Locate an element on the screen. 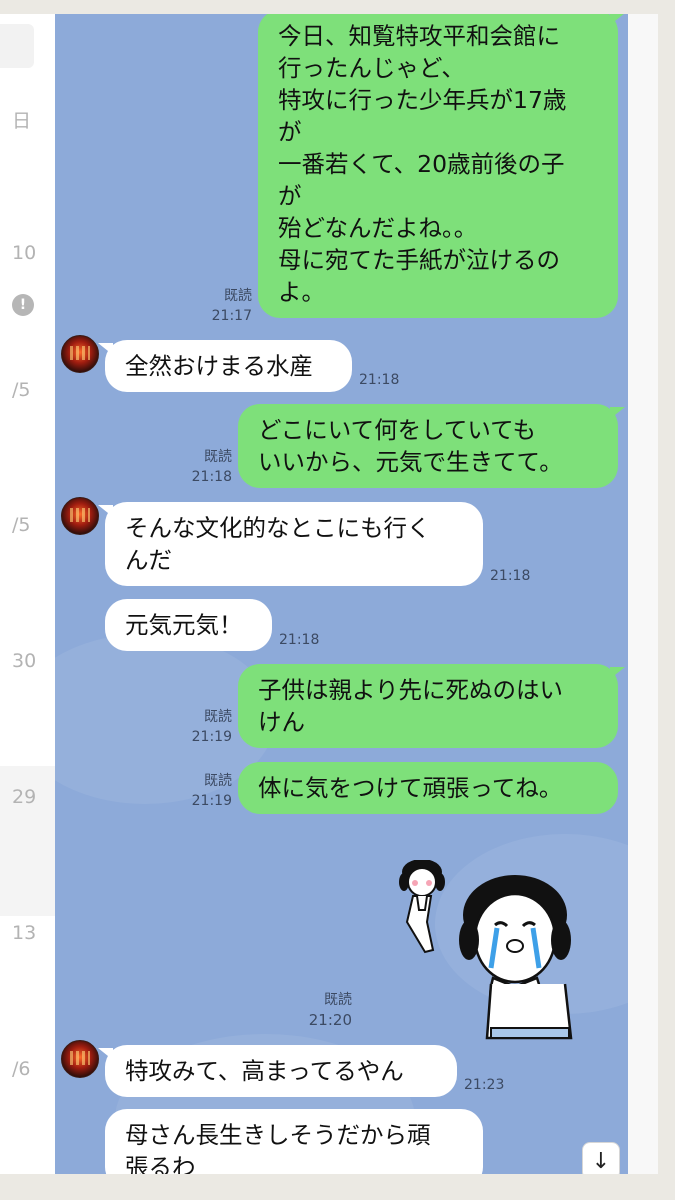 Image resolution: width=675 pixels, height=1200 pixels. crying-girl-sticker is located at coordinates (492, 952).